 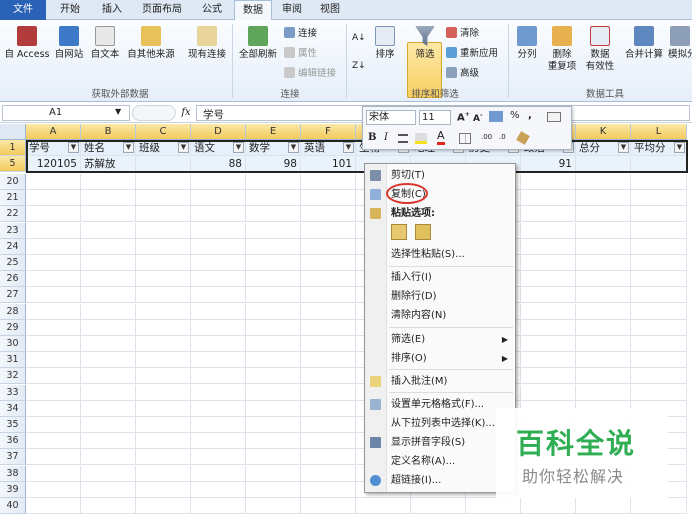 I want to click on data-validation-button: 数据 有效性, so click(x=600, y=49).